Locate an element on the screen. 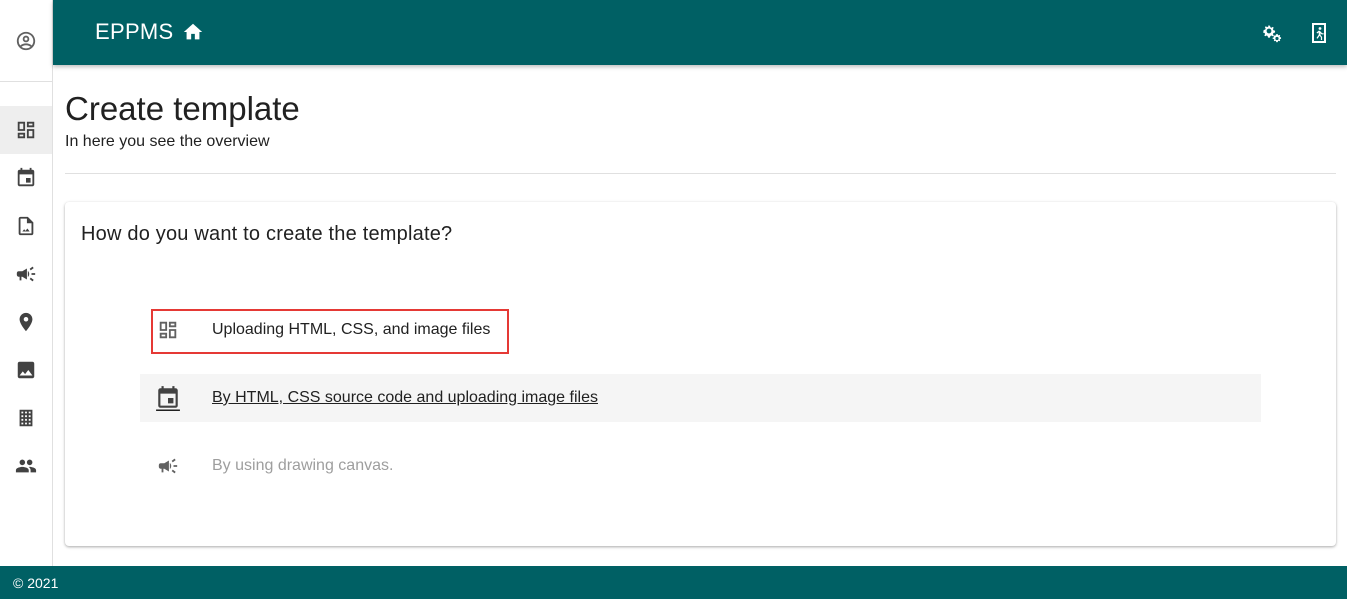 Image resolution: width=1347 pixels, height=599 pixels. footer: © 2021 is located at coordinates (673, 582).